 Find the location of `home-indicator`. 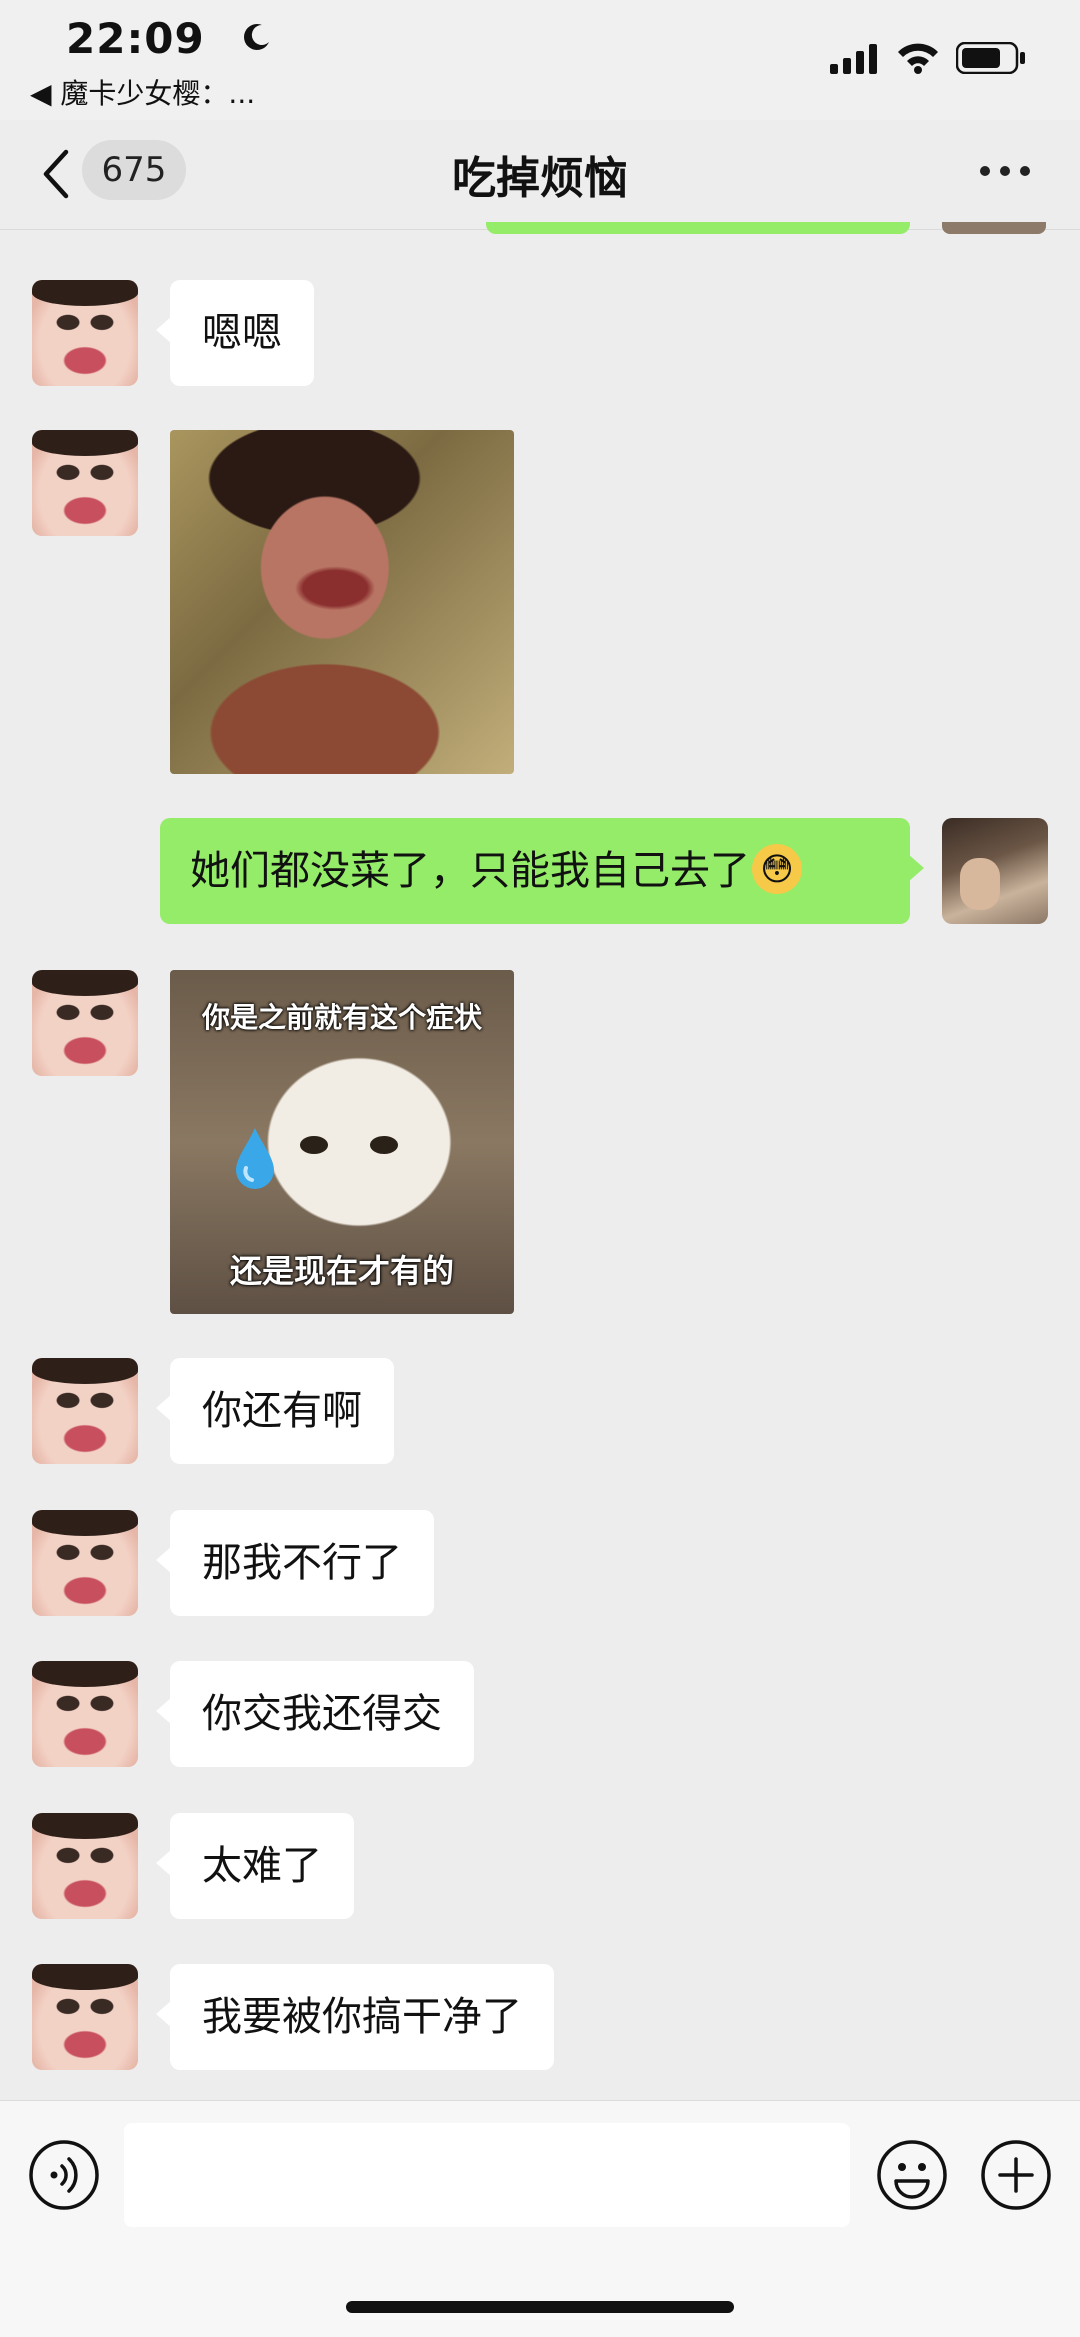

home-indicator is located at coordinates (540, 2307).